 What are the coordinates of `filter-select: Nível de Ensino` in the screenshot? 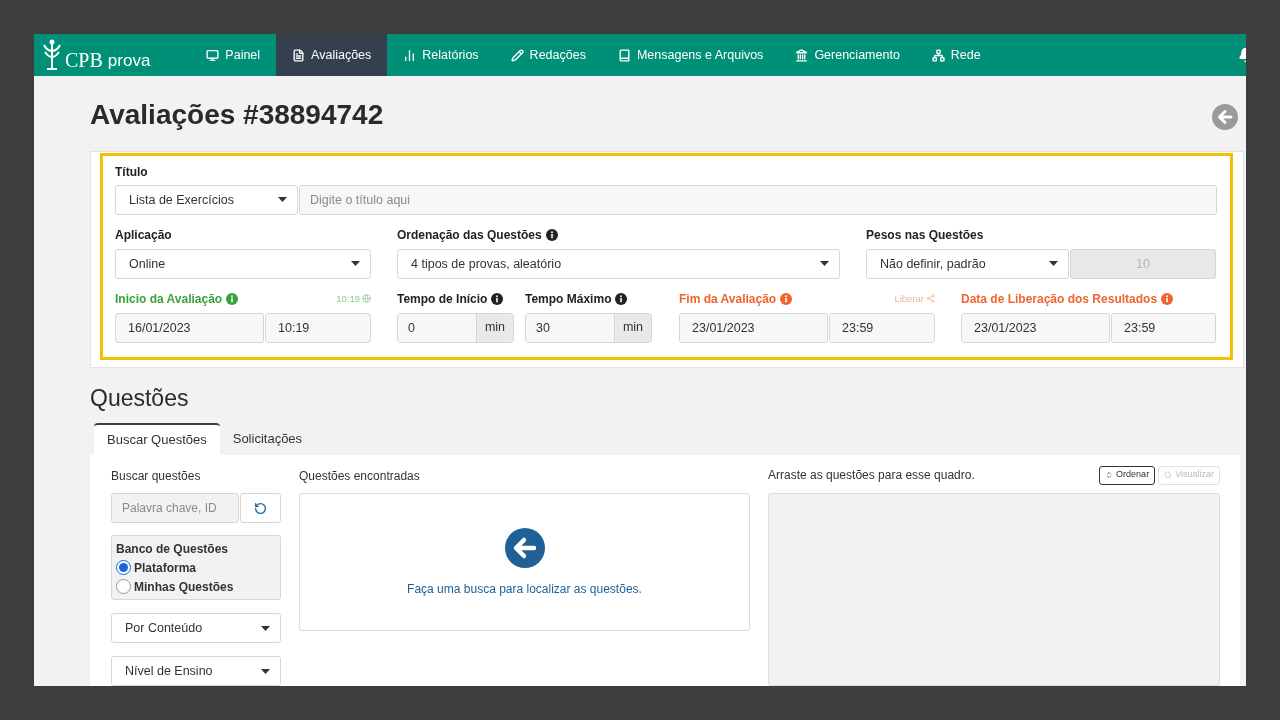 It's located at (196, 671).